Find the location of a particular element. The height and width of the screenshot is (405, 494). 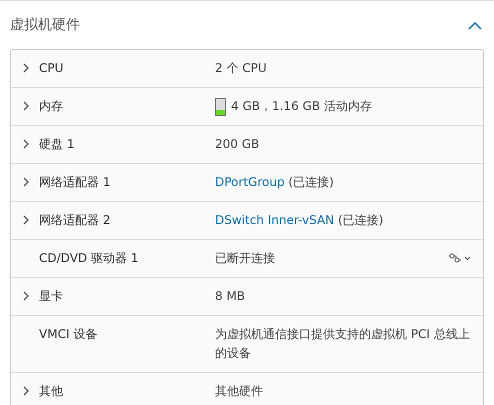

row-label: 显卡 is located at coordinates (51, 296).